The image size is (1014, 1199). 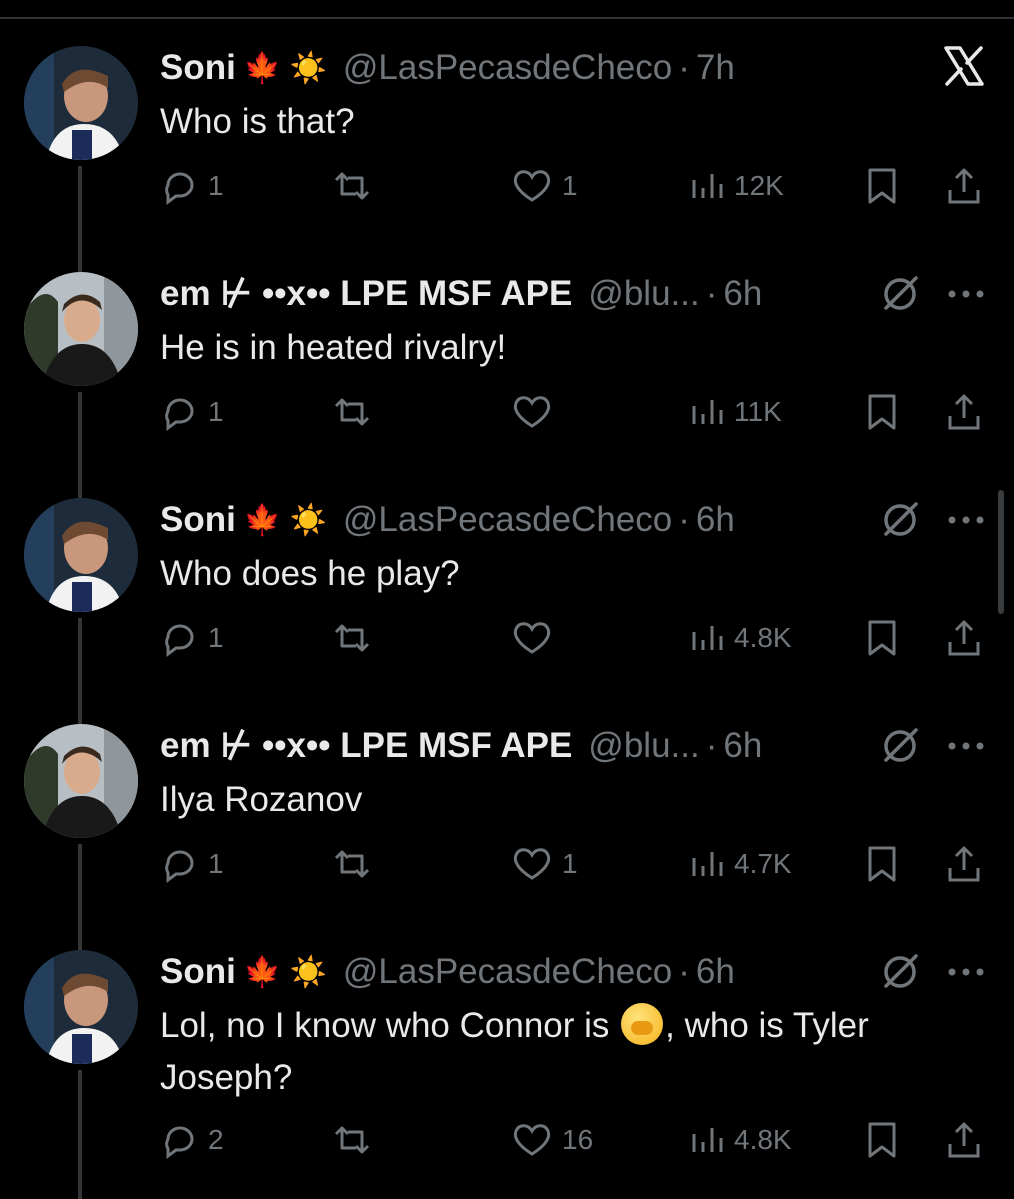 I want to click on bookmark-icon, so click(x=882, y=864).